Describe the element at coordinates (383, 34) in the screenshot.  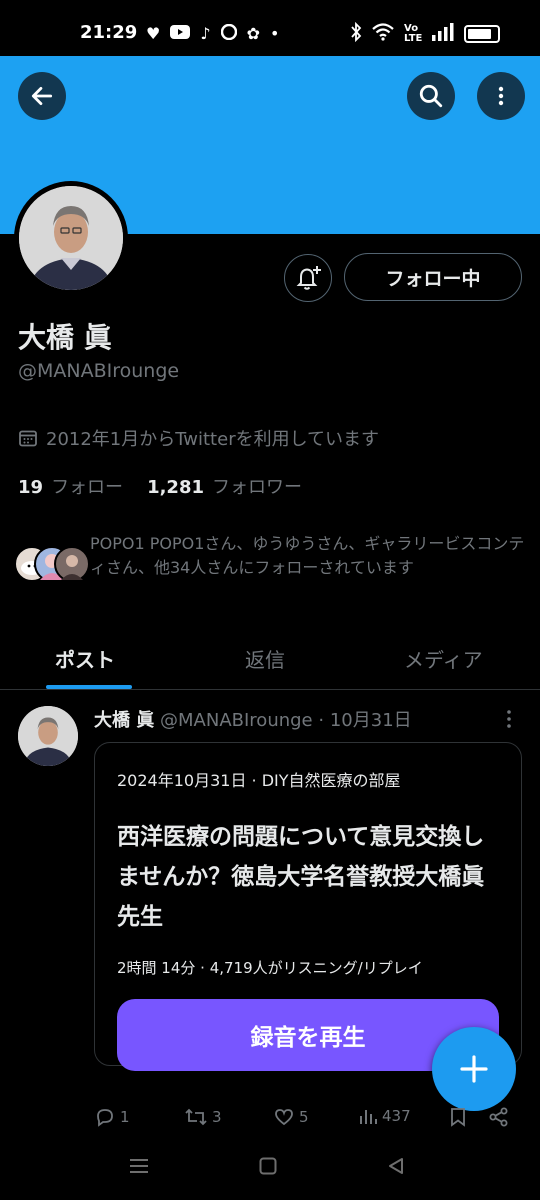
I see `wifi-icon` at that location.